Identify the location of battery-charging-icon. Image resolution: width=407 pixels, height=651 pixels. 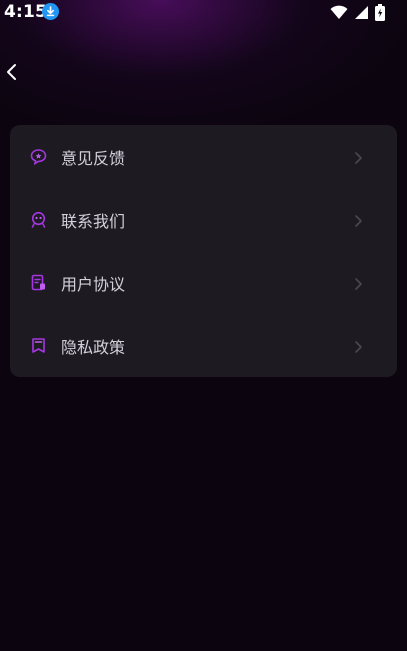
(380, 14).